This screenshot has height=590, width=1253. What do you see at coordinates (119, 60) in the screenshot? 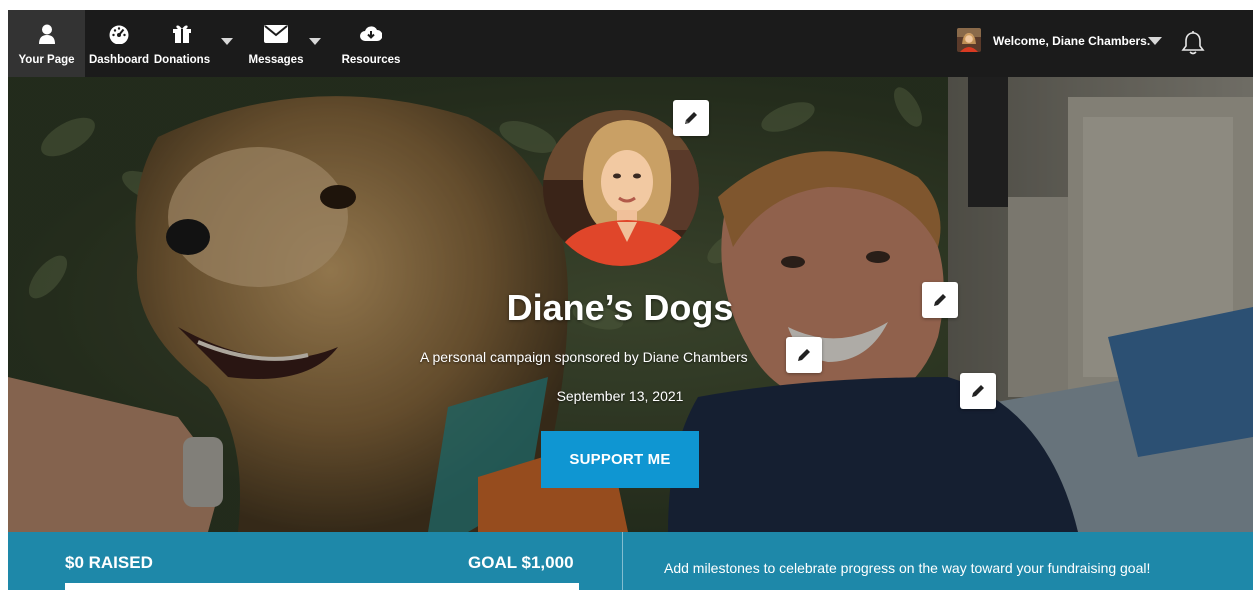
I see `nav-label: Dashboard` at bounding box center [119, 60].